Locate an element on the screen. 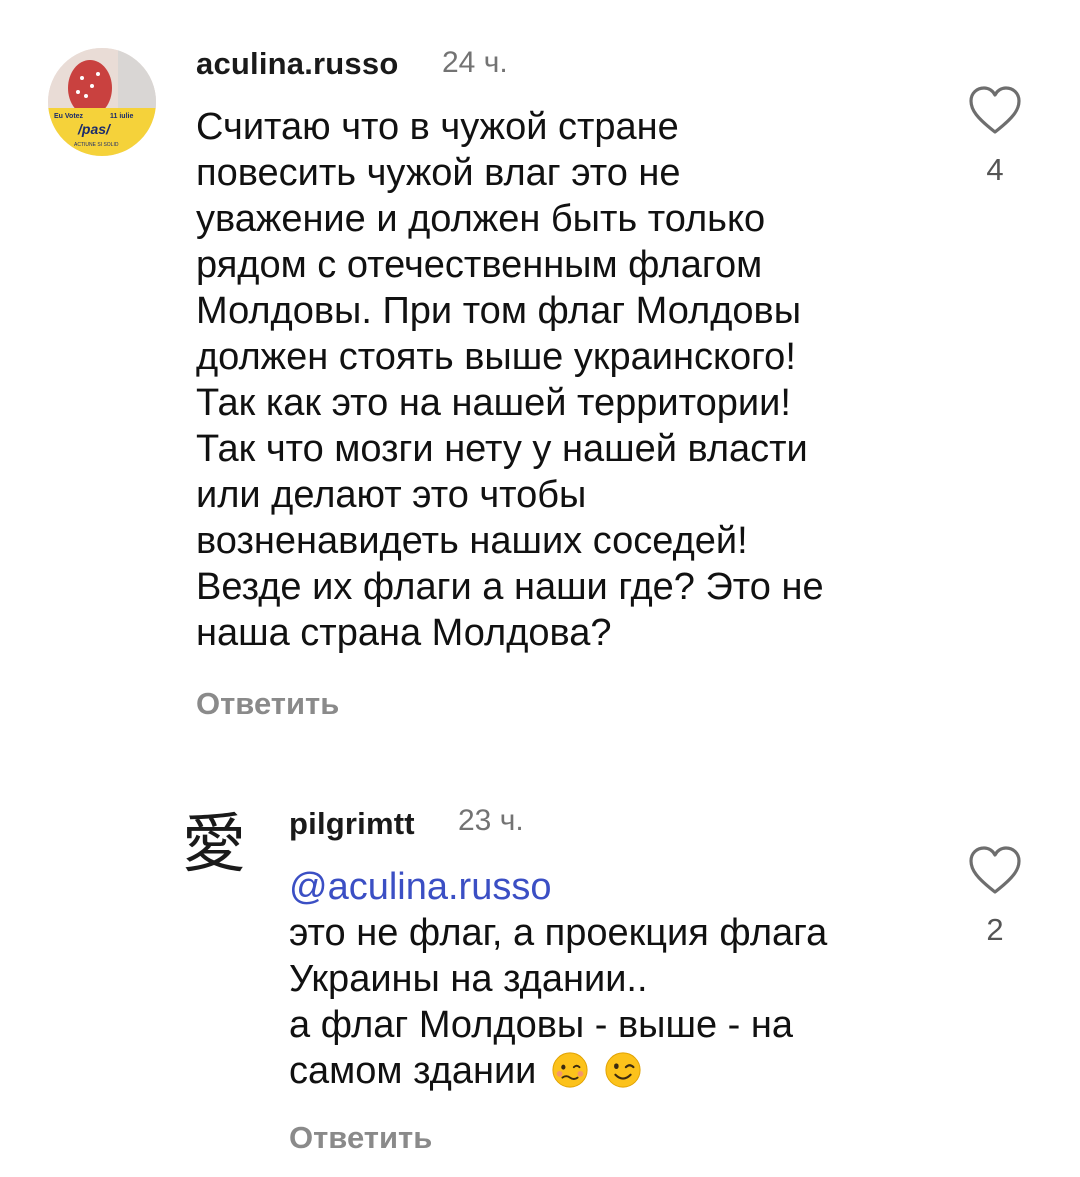  avatar-image: Eu Votez 11 iulie /pas/ ACTIUNE SI SOLID is located at coordinates (102, 102).